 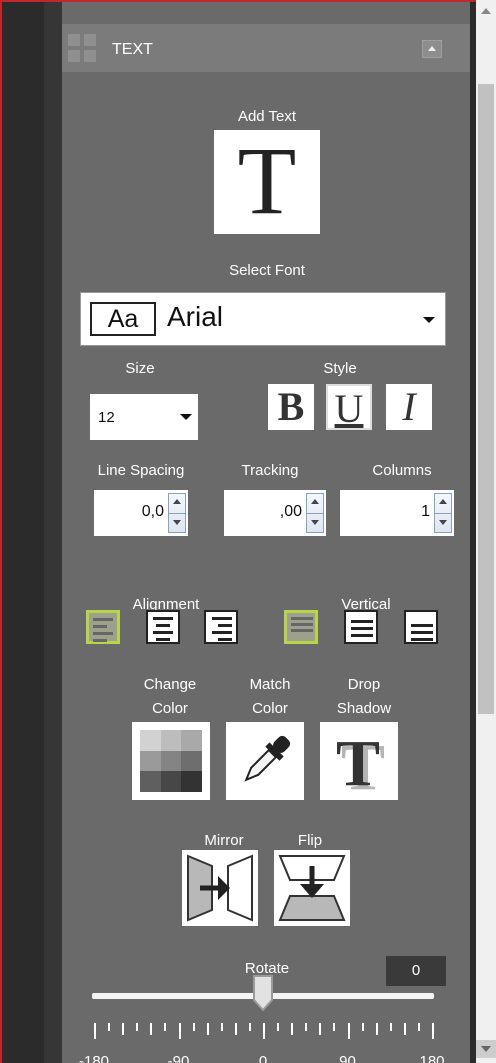 I want to click on shadow-text-icon: T T, so click(x=360, y=765).